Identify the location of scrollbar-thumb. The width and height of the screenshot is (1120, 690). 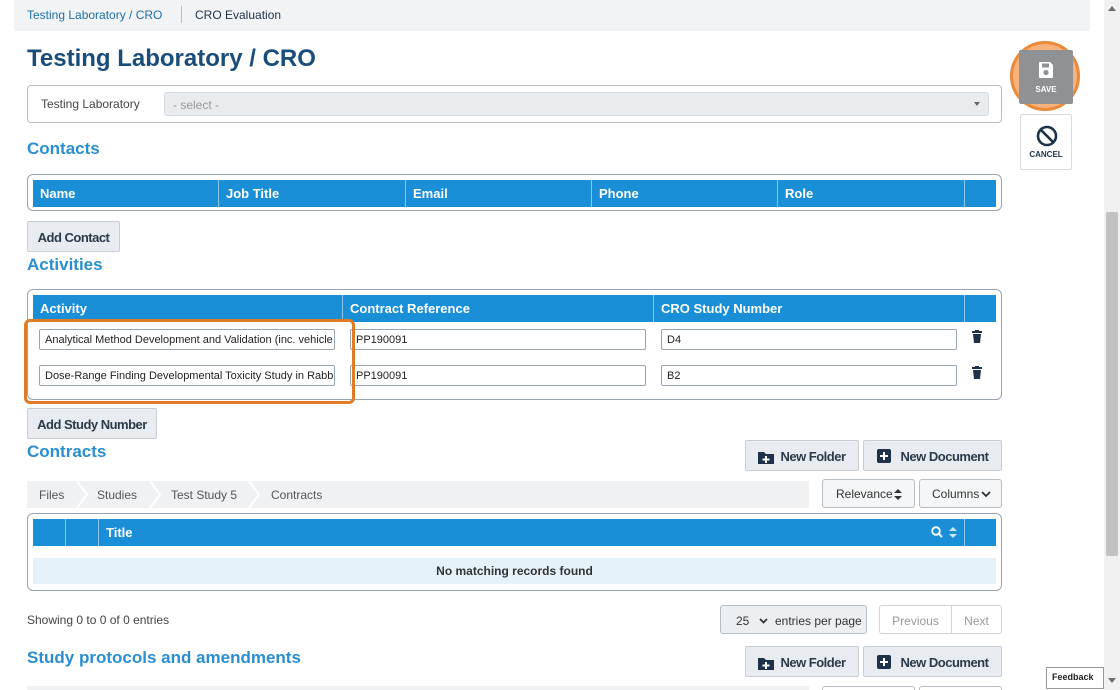
(1112, 384).